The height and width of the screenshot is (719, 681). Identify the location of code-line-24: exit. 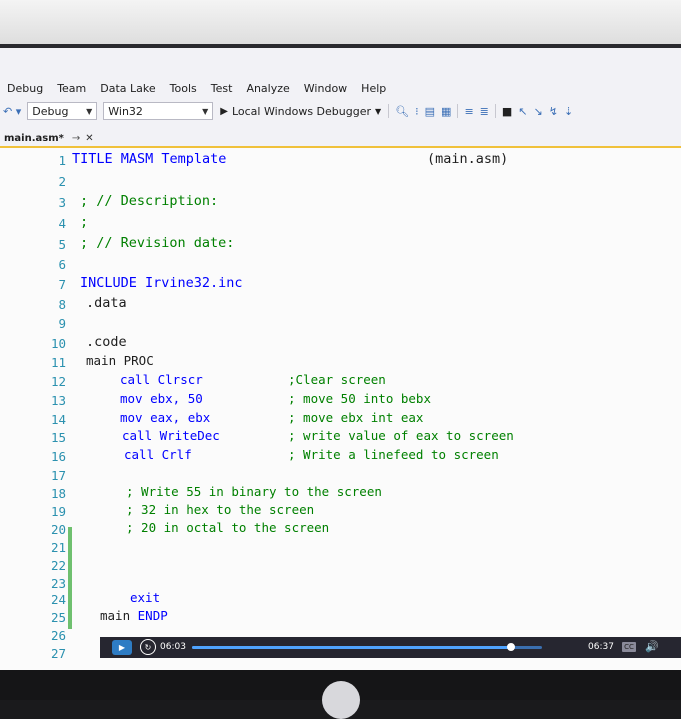
(145, 597).